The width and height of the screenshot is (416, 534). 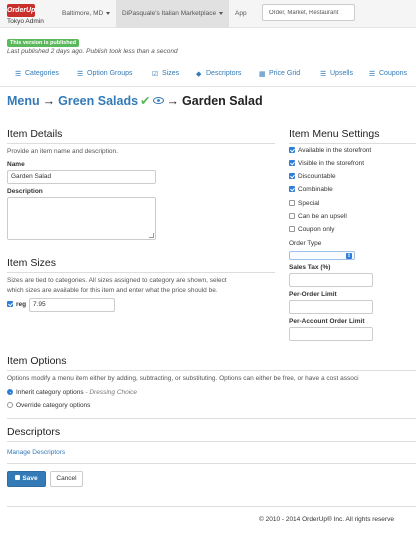 What do you see at coordinates (66, 479) in the screenshot?
I see `cancel-button: Cancel` at bounding box center [66, 479].